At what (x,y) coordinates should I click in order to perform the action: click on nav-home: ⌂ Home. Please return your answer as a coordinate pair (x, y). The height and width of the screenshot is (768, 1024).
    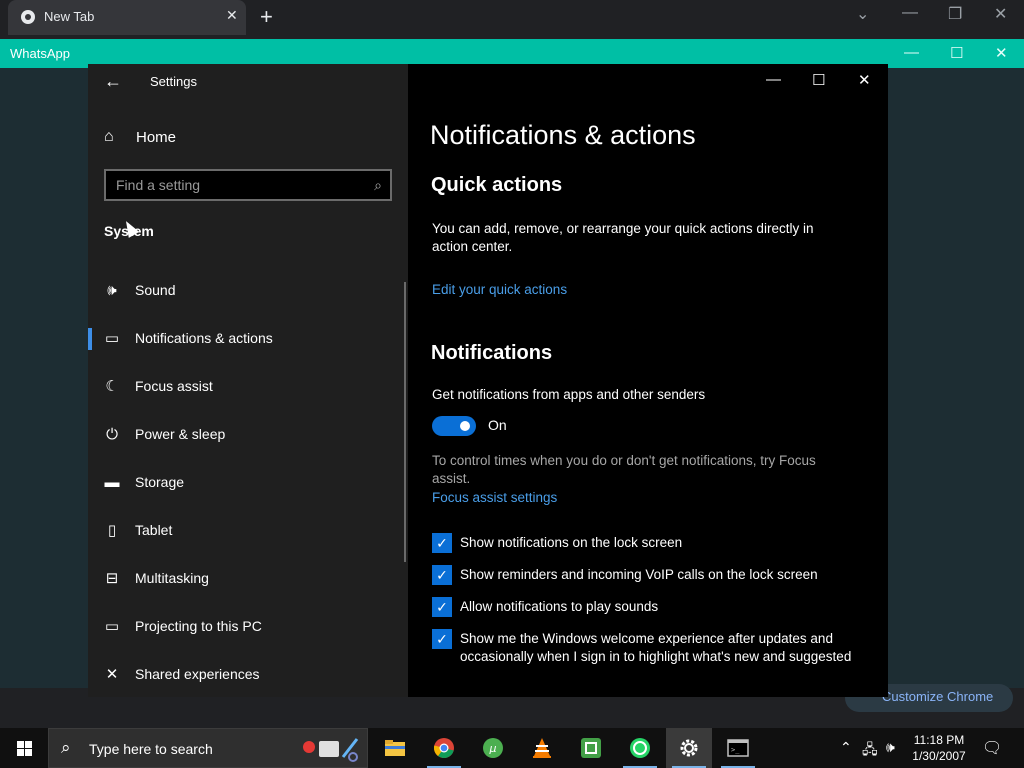
    Looking at the image, I should click on (140, 137).